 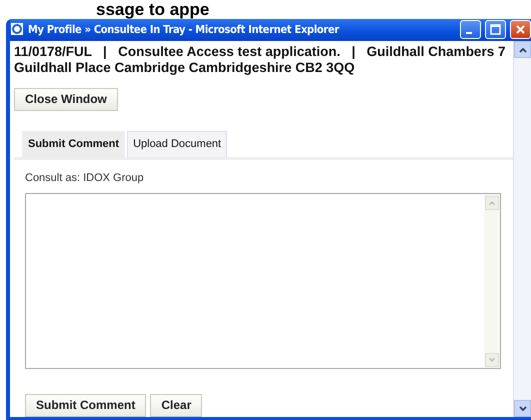 What do you see at coordinates (469, 33) in the screenshot?
I see `minimize-icon` at bounding box center [469, 33].